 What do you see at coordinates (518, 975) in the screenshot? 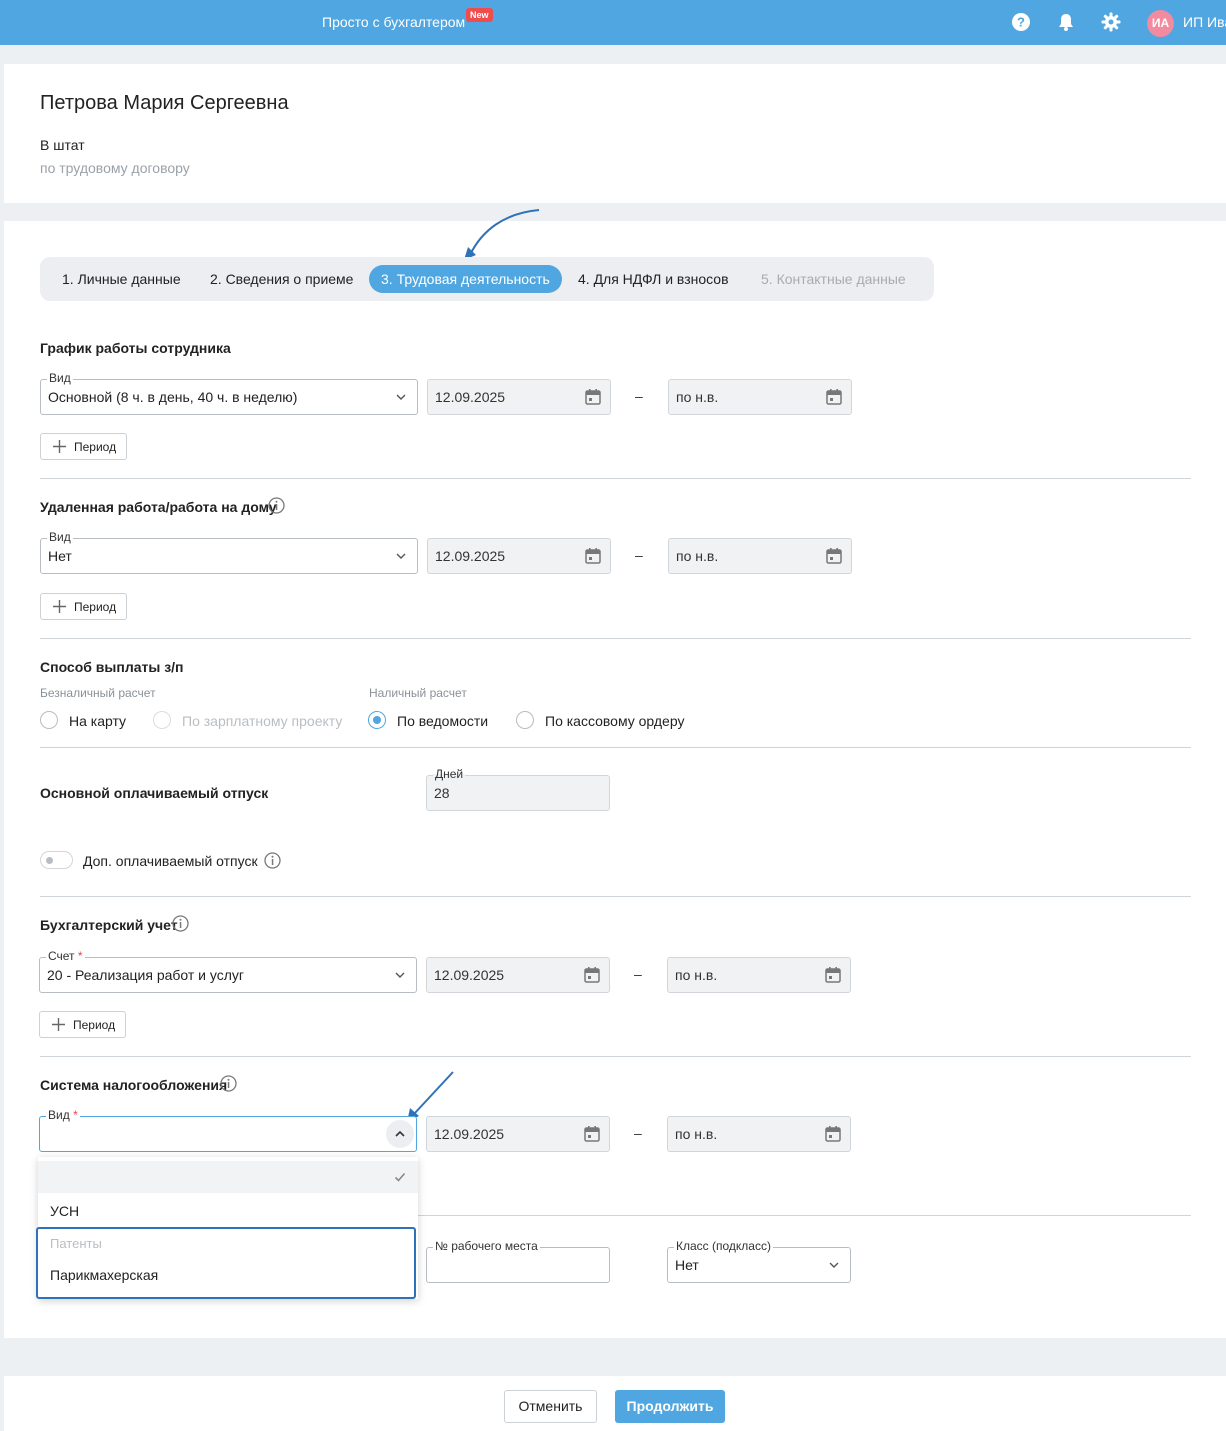
I see `account-date-from: 12.09.2025` at bounding box center [518, 975].